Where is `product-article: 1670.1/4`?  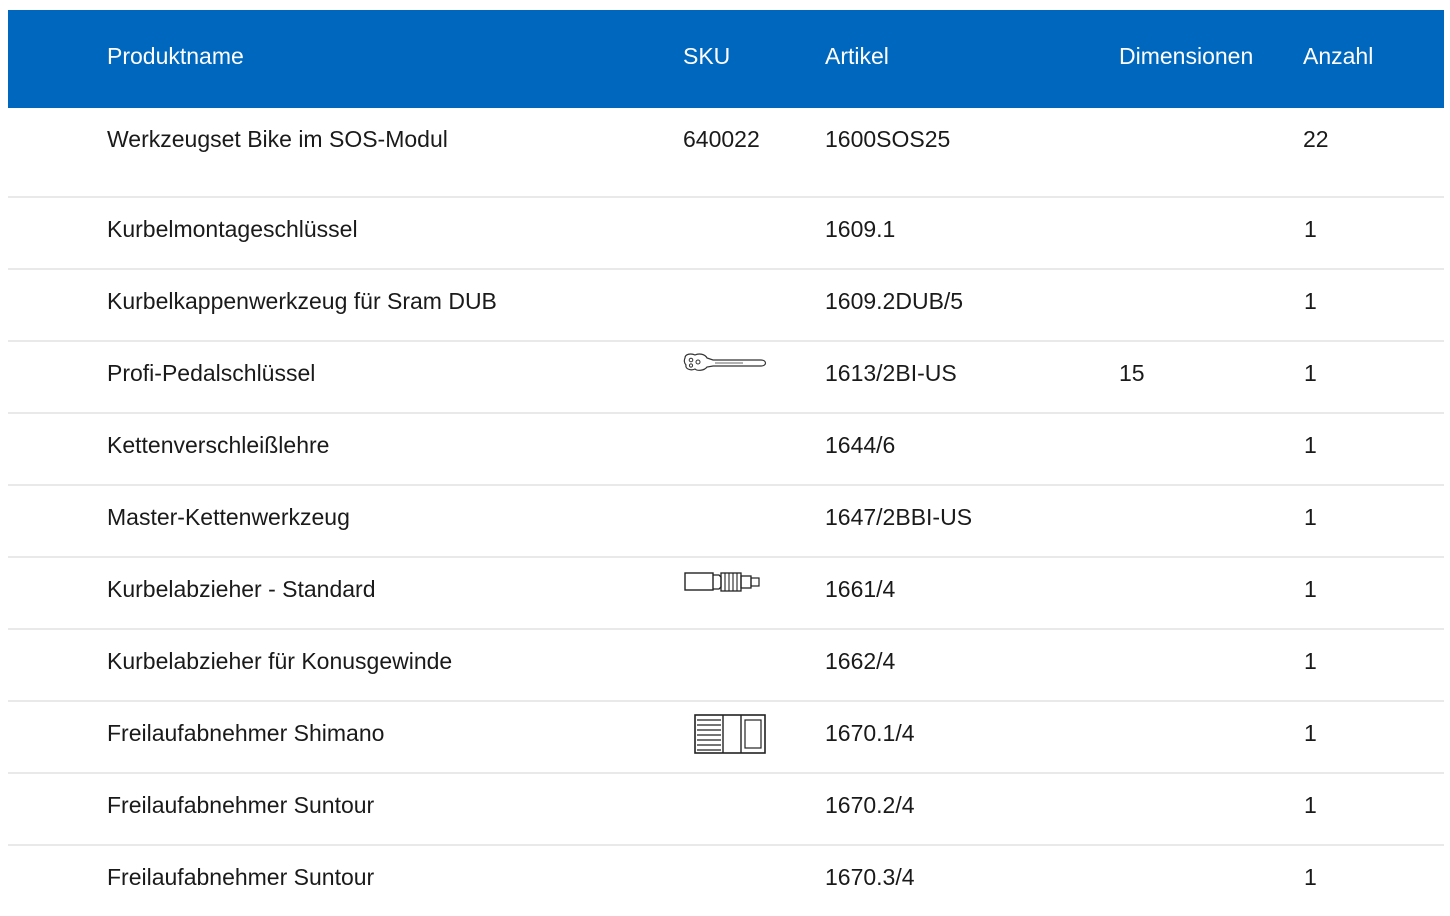 product-article: 1670.1/4 is located at coordinates (870, 733).